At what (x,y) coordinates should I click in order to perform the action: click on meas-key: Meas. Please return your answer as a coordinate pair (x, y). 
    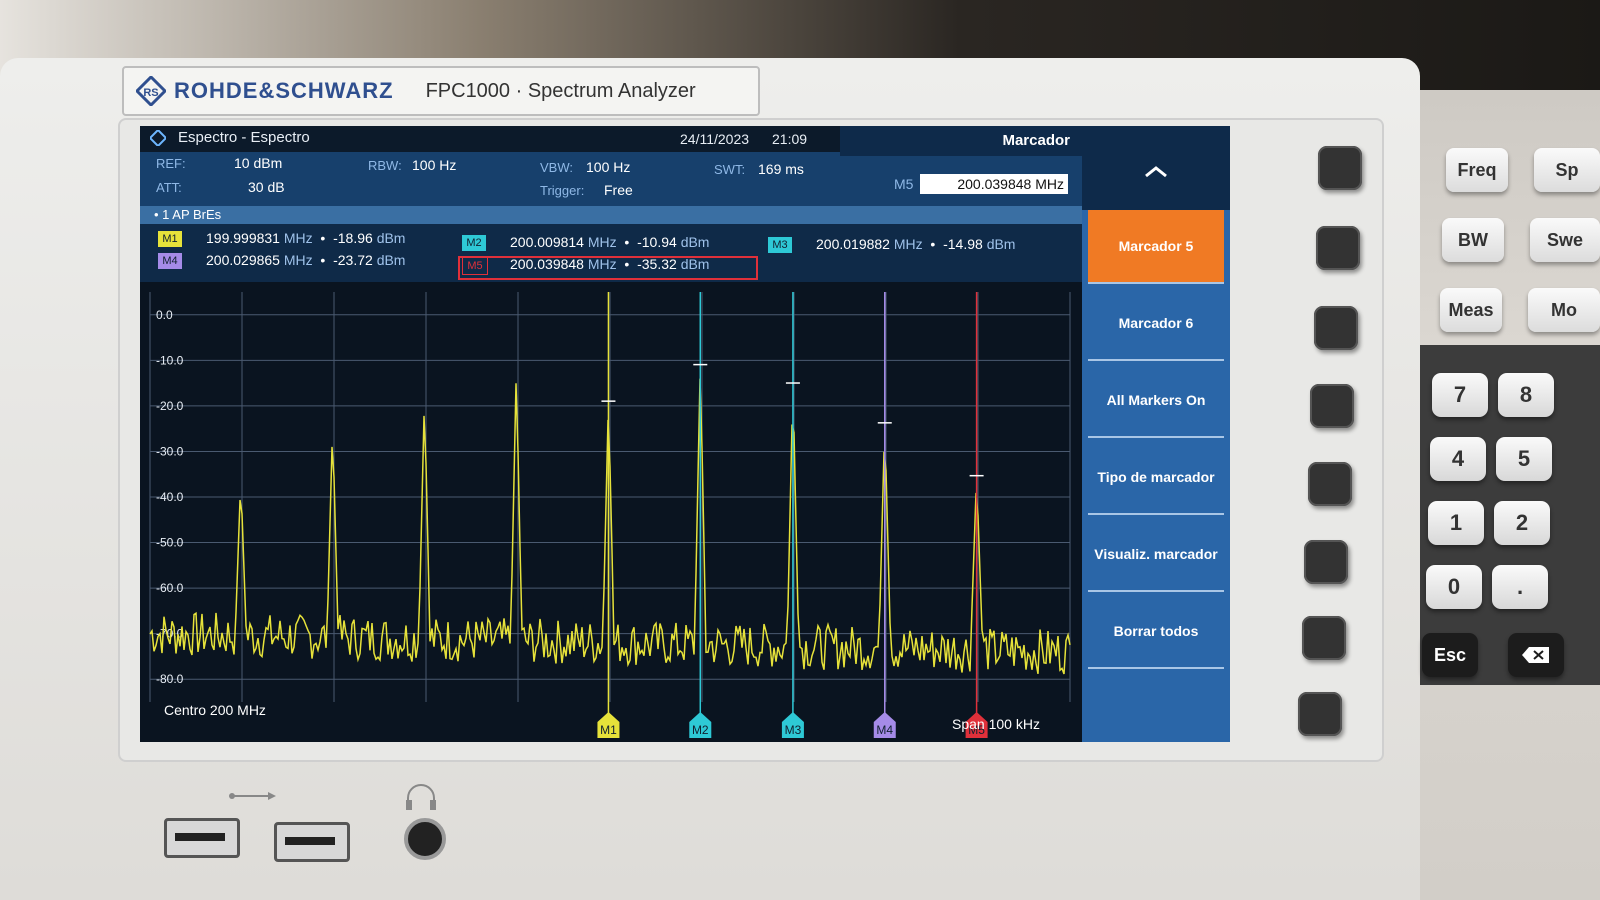
    Looking at the image, I should click on (1471, 310).